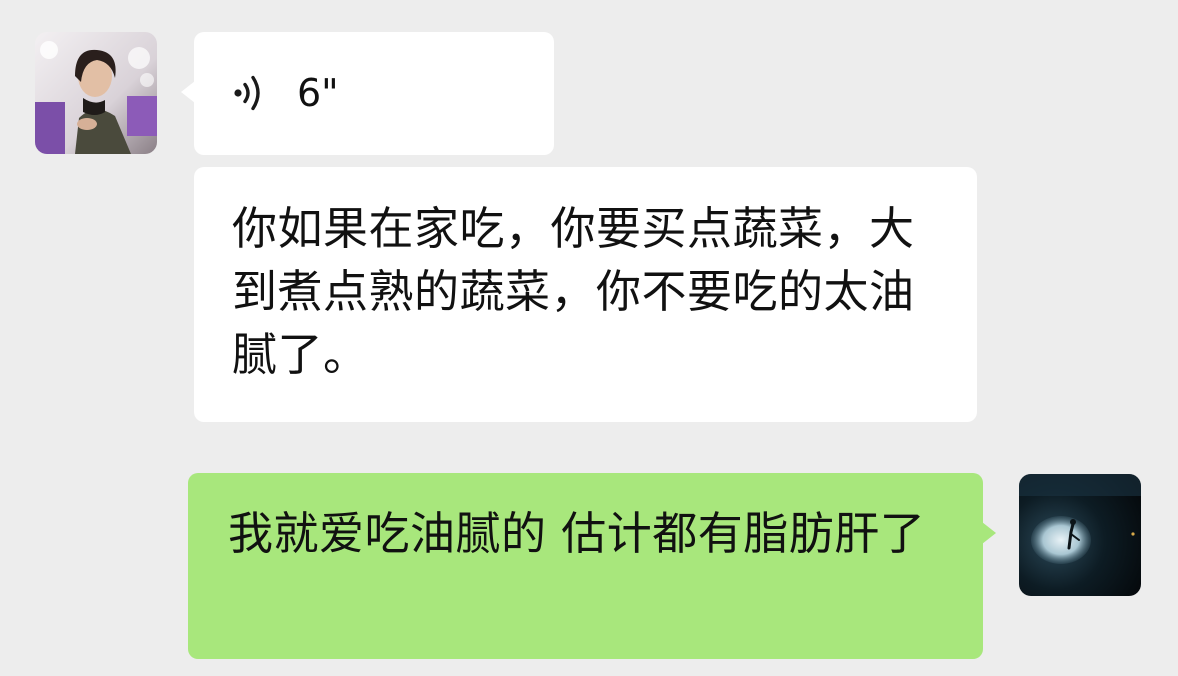 This screenshot has height=676, width=1178. What do you see at coordinates (318, 93) in the screenshot?
I see `voice-duration: 6"` at bounding box center [318, 93].